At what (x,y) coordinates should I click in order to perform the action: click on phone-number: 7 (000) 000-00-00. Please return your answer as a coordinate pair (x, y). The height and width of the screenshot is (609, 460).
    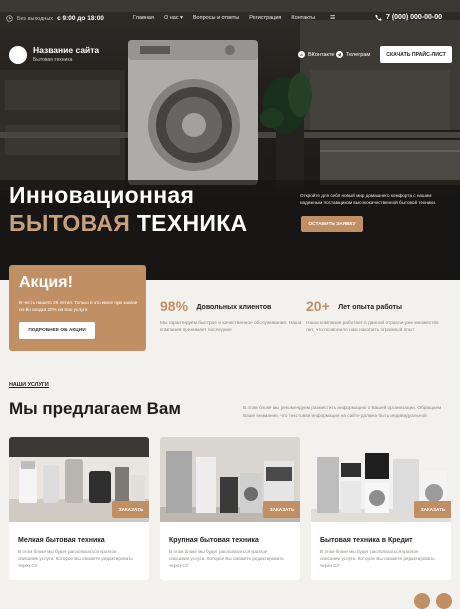
    Looking at the image, I should click on (408, 17).